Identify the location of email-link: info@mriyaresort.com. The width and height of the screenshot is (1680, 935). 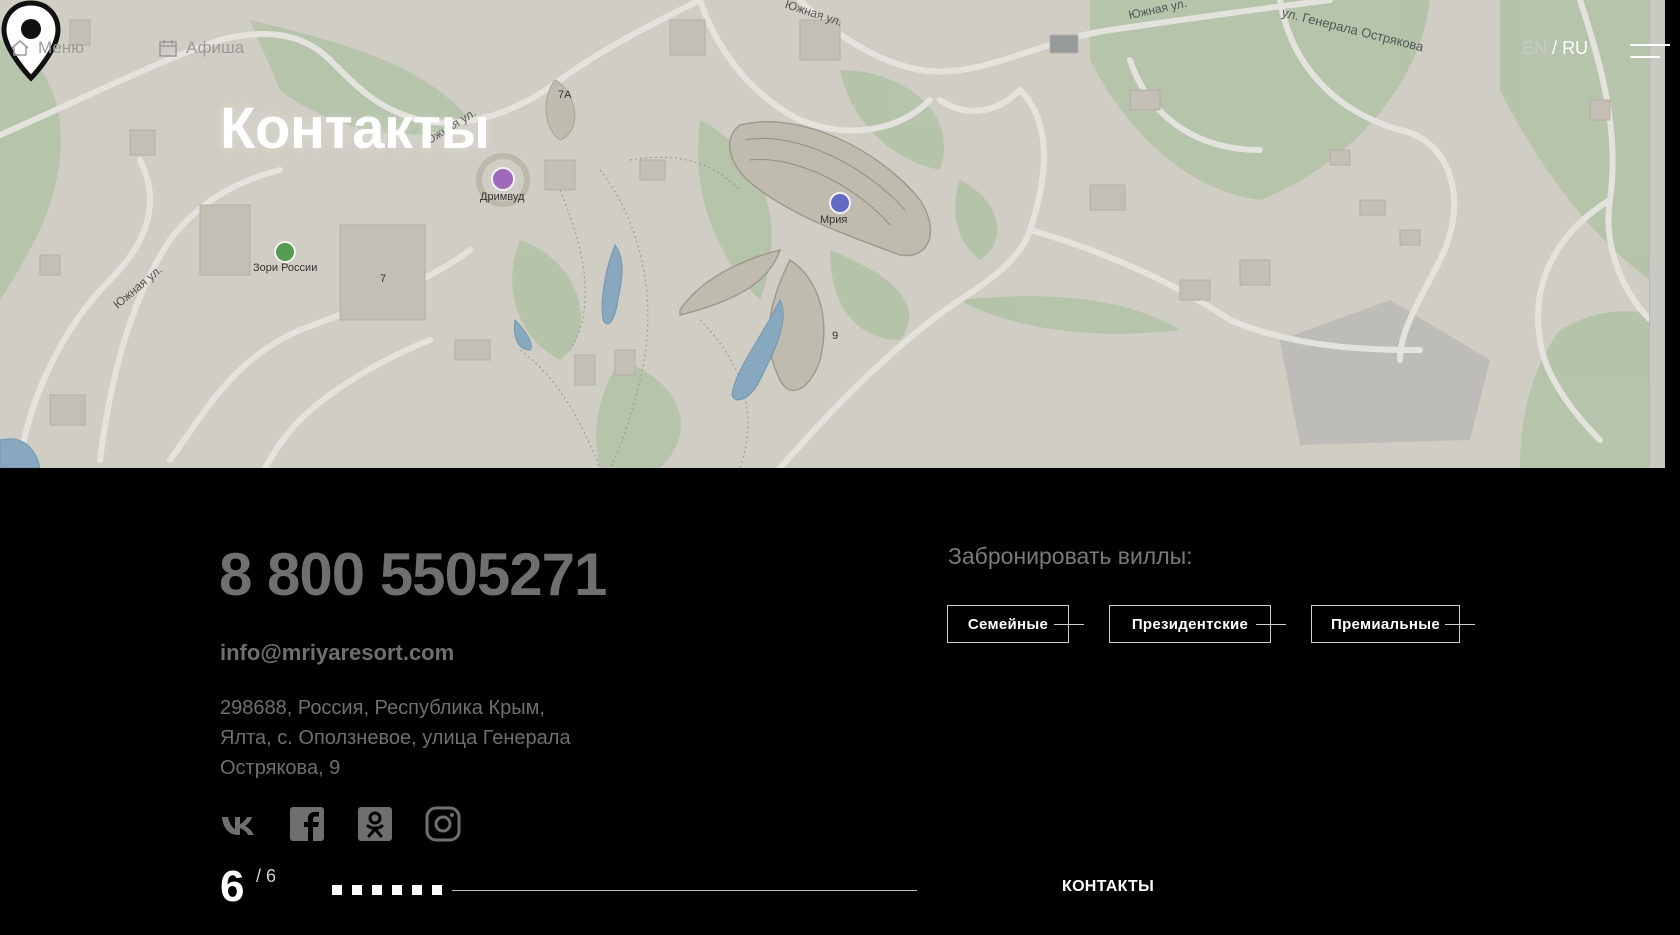
(337, 653).